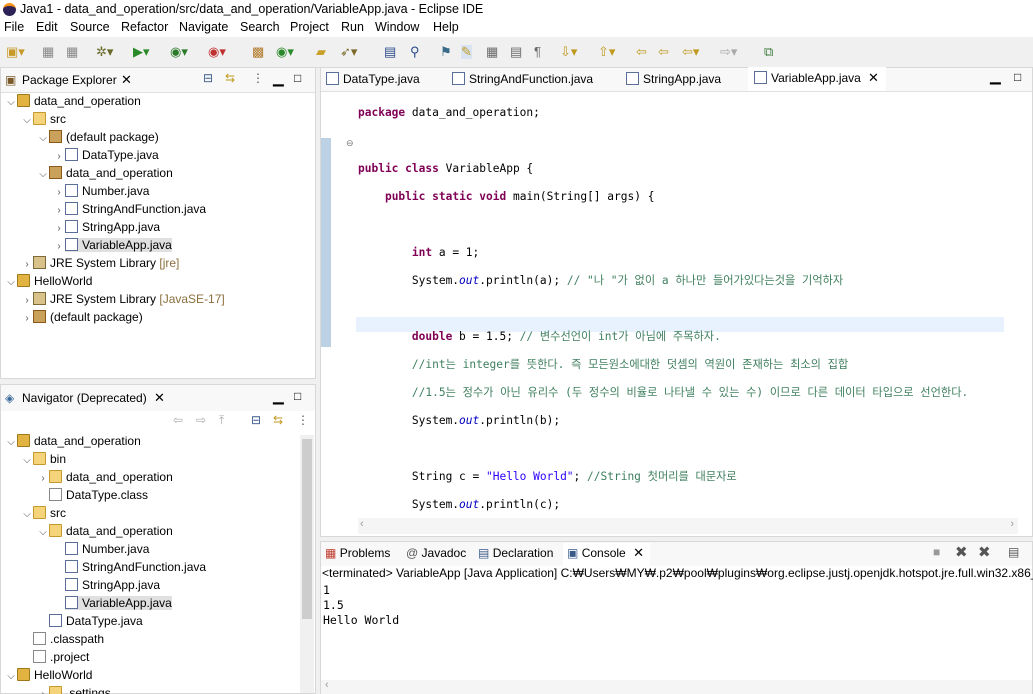 This screenshot has width=1033, height=694. Describe the element at coordinates (90, 27) in the screenshot. I see `menu-source: Source` at that location.